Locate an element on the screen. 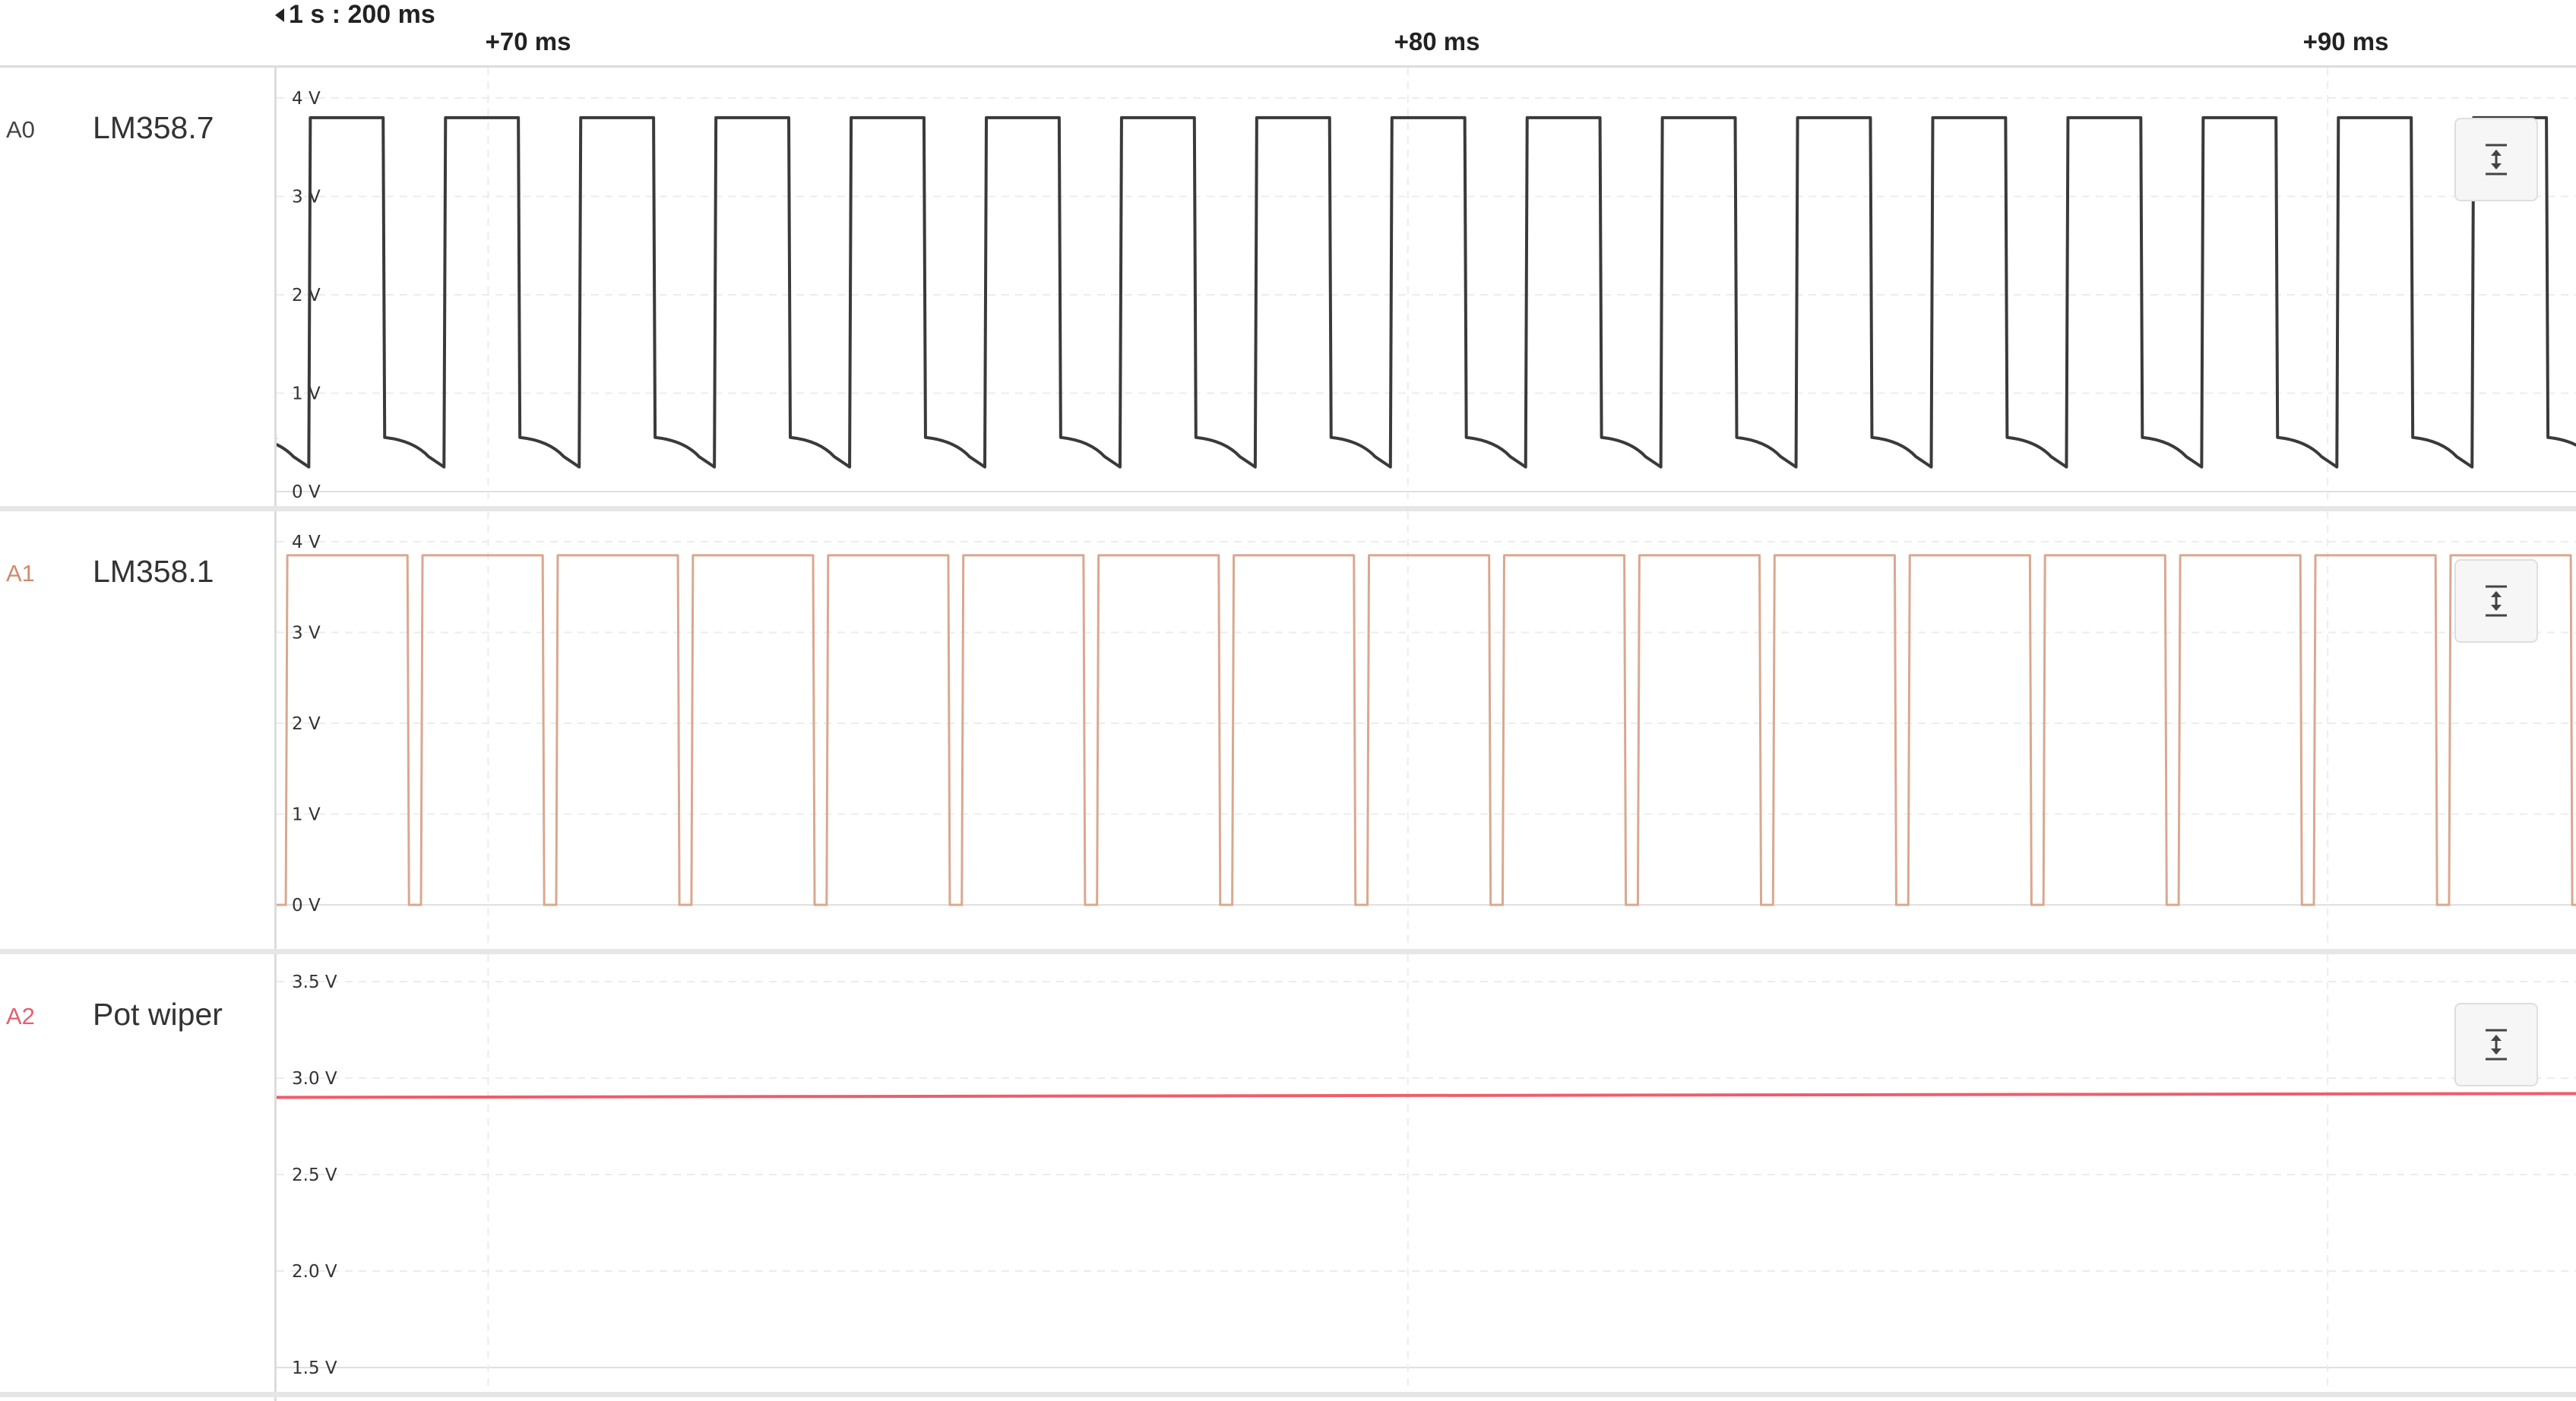  time-ruler: 1 s : 200 ms +70 ms +80 ms +90 ms is located at coordinates (1288, 34).